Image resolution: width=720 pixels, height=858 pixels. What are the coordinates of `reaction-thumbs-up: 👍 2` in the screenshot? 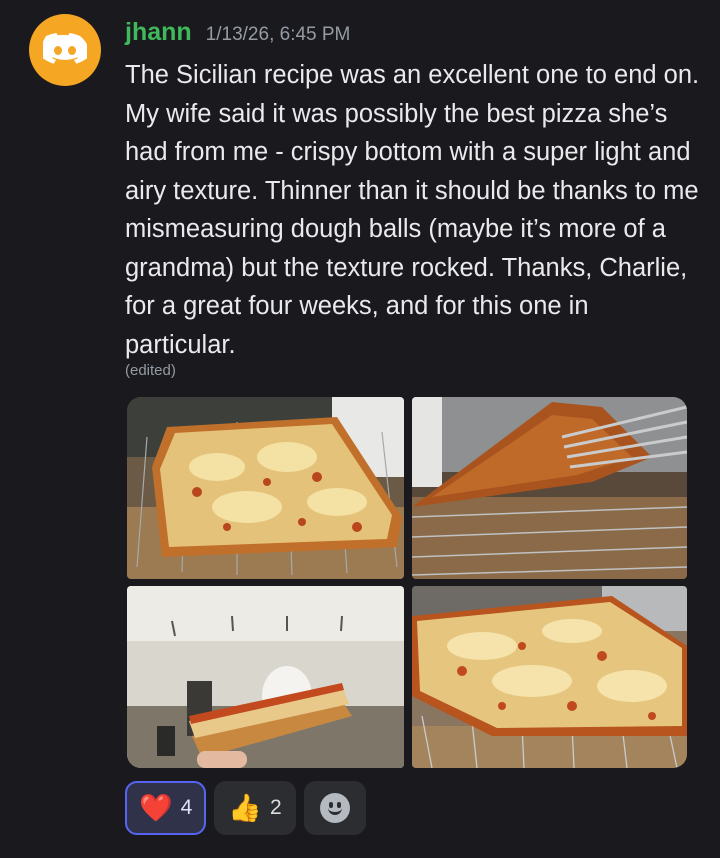 It's located at (255, 808).